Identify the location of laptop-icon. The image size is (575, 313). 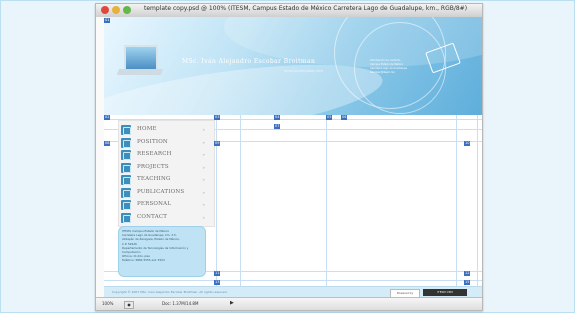
(140, 63).